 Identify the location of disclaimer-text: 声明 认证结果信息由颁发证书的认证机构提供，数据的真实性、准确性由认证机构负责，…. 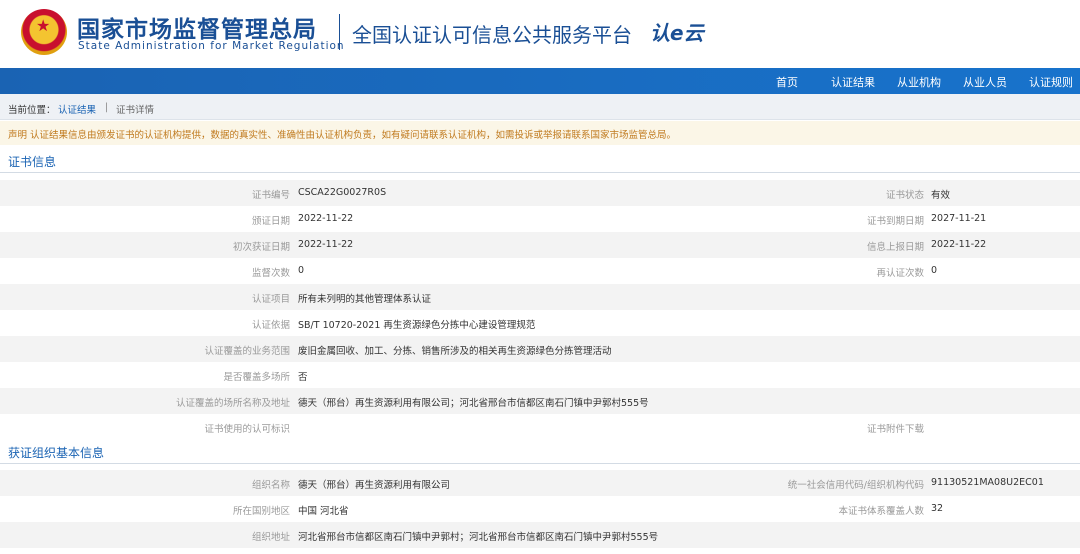
(342, 135).